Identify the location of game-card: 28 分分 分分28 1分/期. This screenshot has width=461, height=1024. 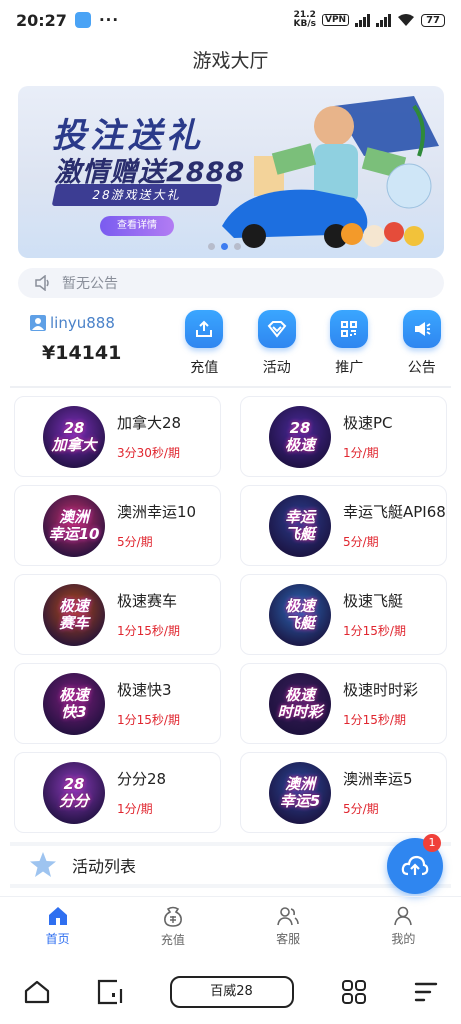
(117, 792).